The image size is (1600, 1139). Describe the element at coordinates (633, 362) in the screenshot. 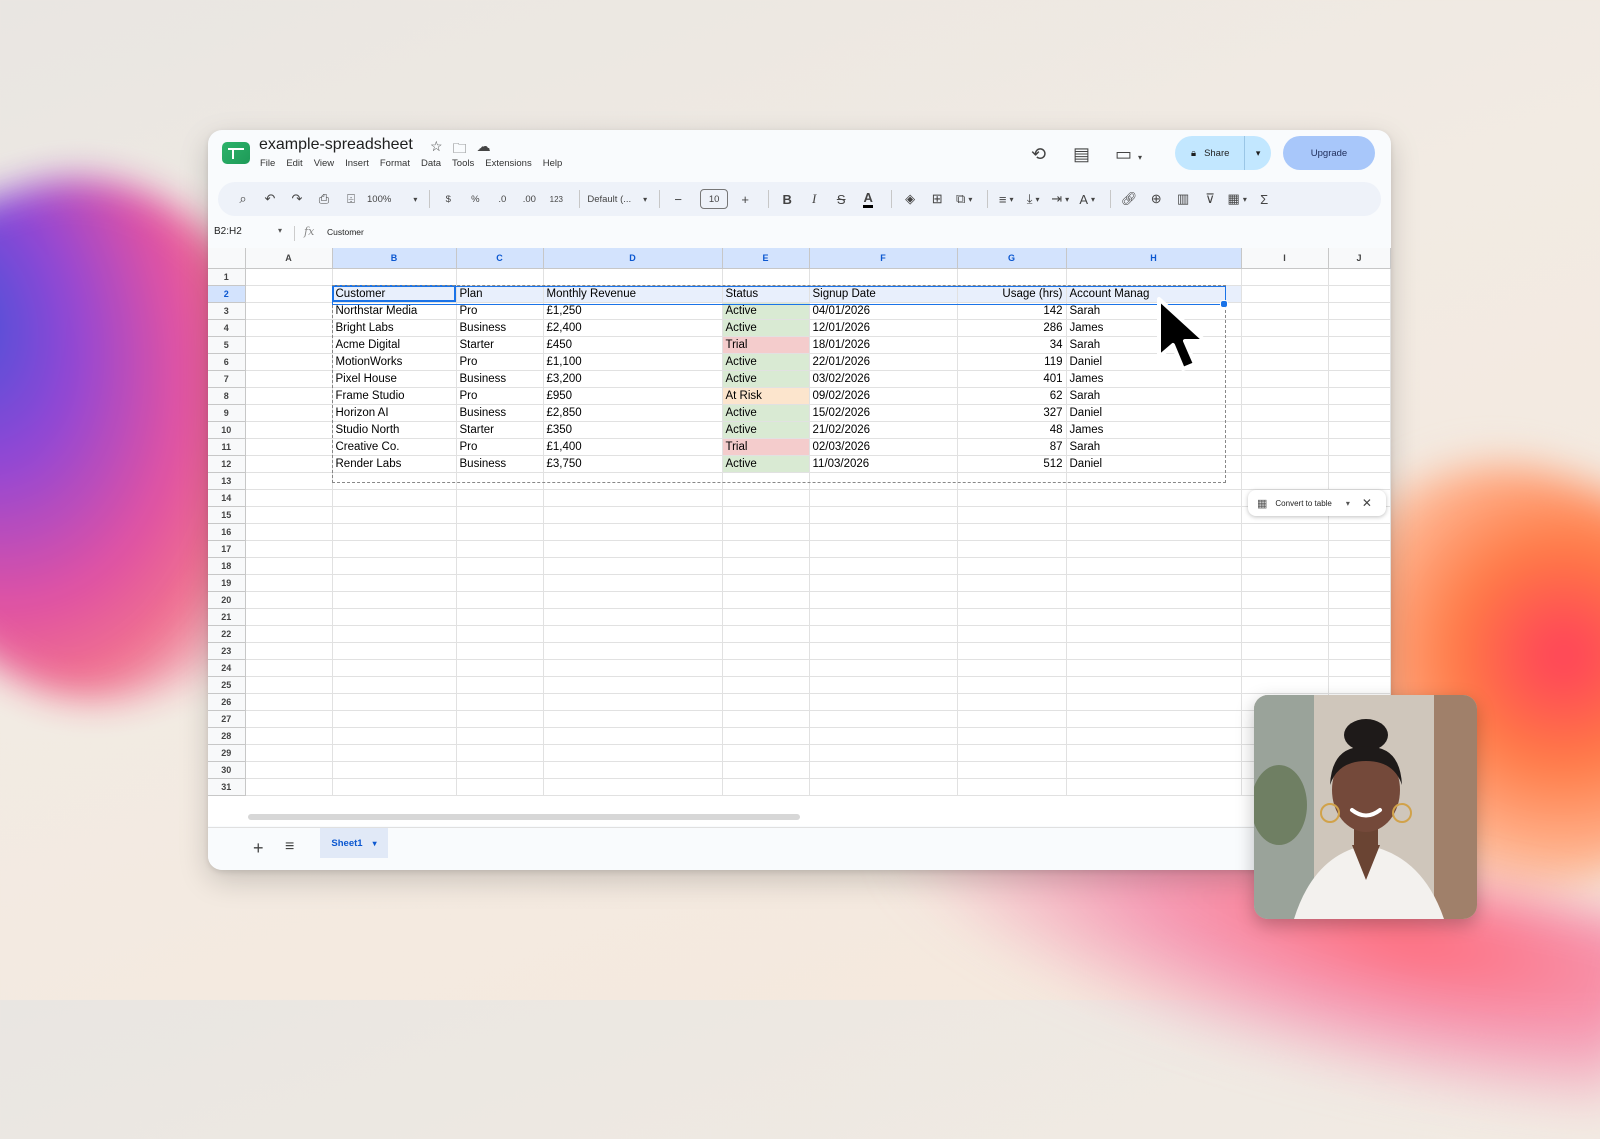

I see `cell: £1,100` at that location.